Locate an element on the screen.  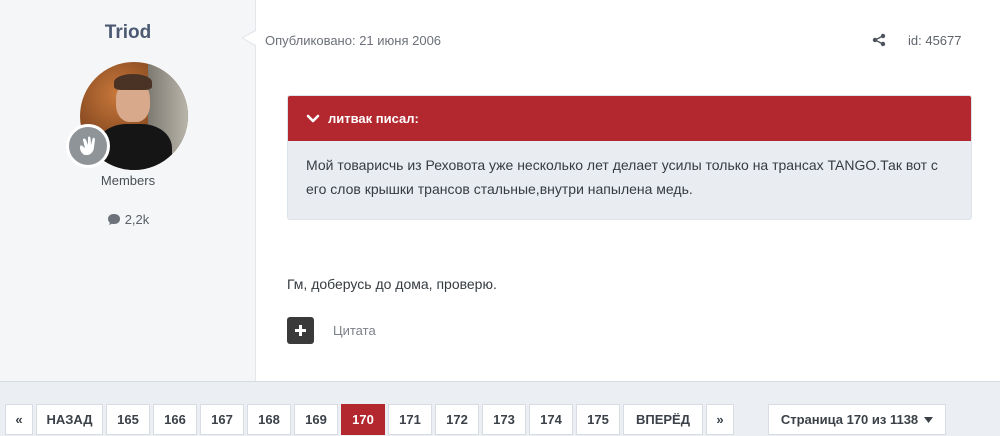
quote-button: Цитата is located at coordinates (354, 330).